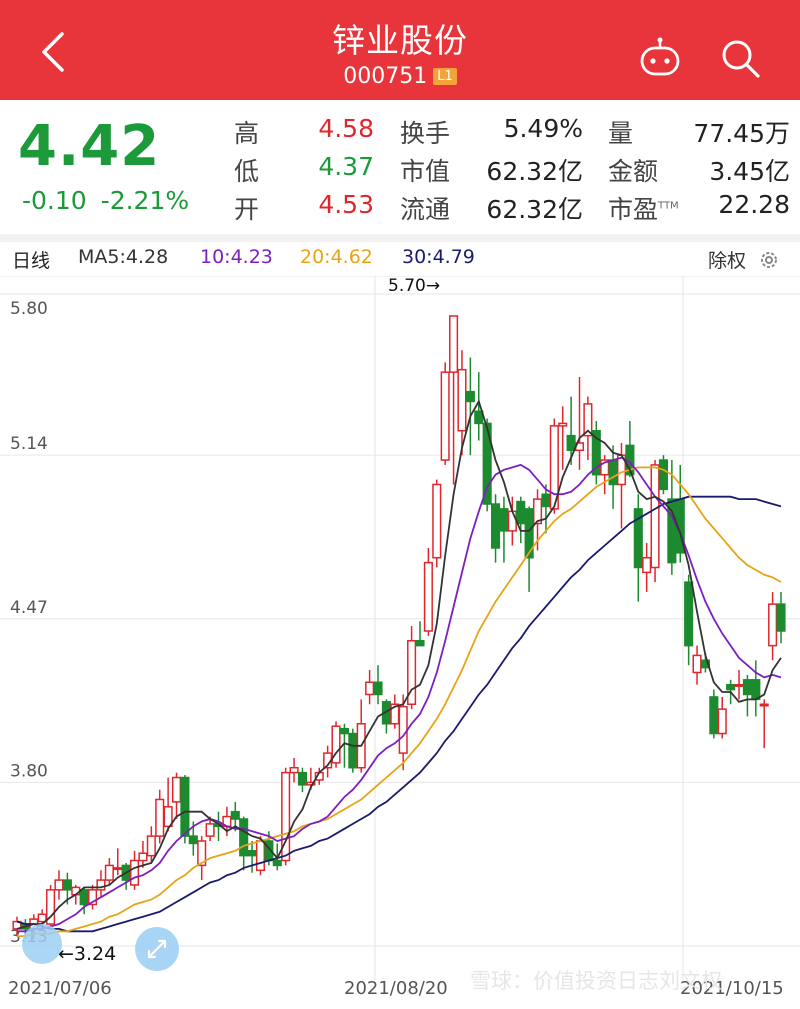  Describe the element at coordinates (42, 944) in the screenshot. I see `overlay-button` at that location.